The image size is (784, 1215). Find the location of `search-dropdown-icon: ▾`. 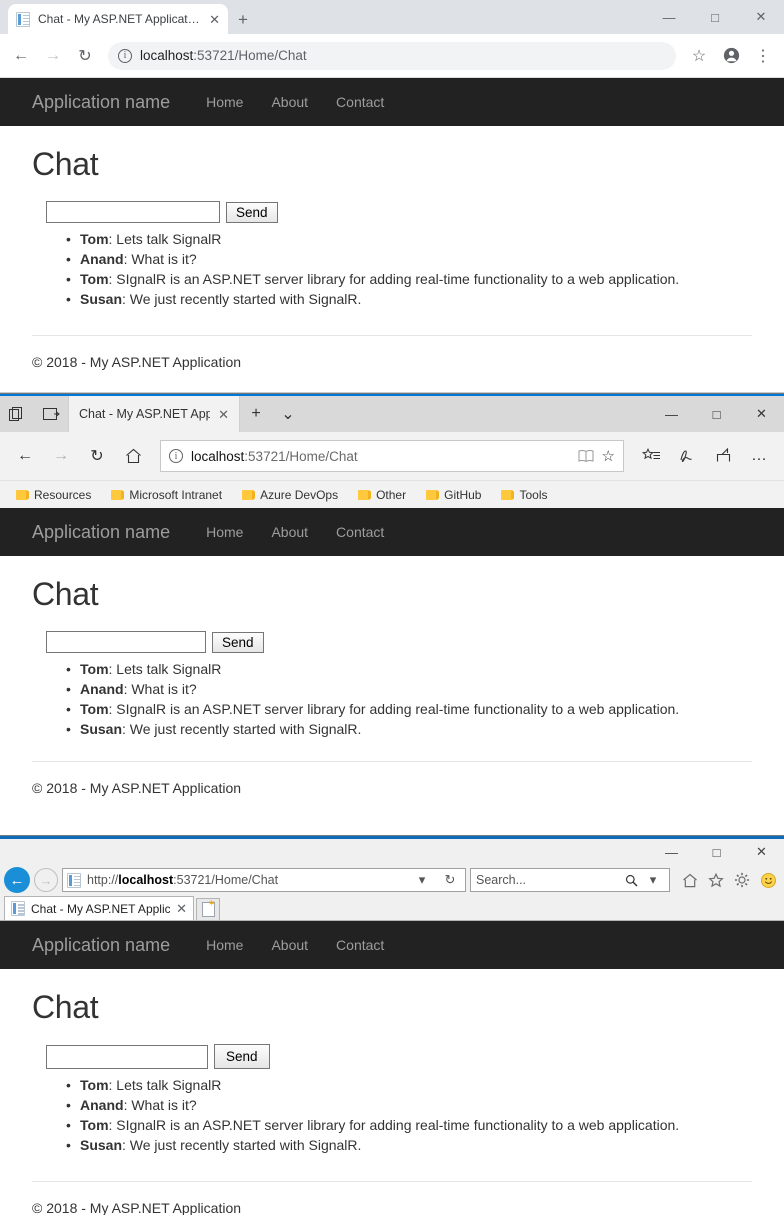

search-dropdown-icon: ▾ is located at coordinates (653, 880).